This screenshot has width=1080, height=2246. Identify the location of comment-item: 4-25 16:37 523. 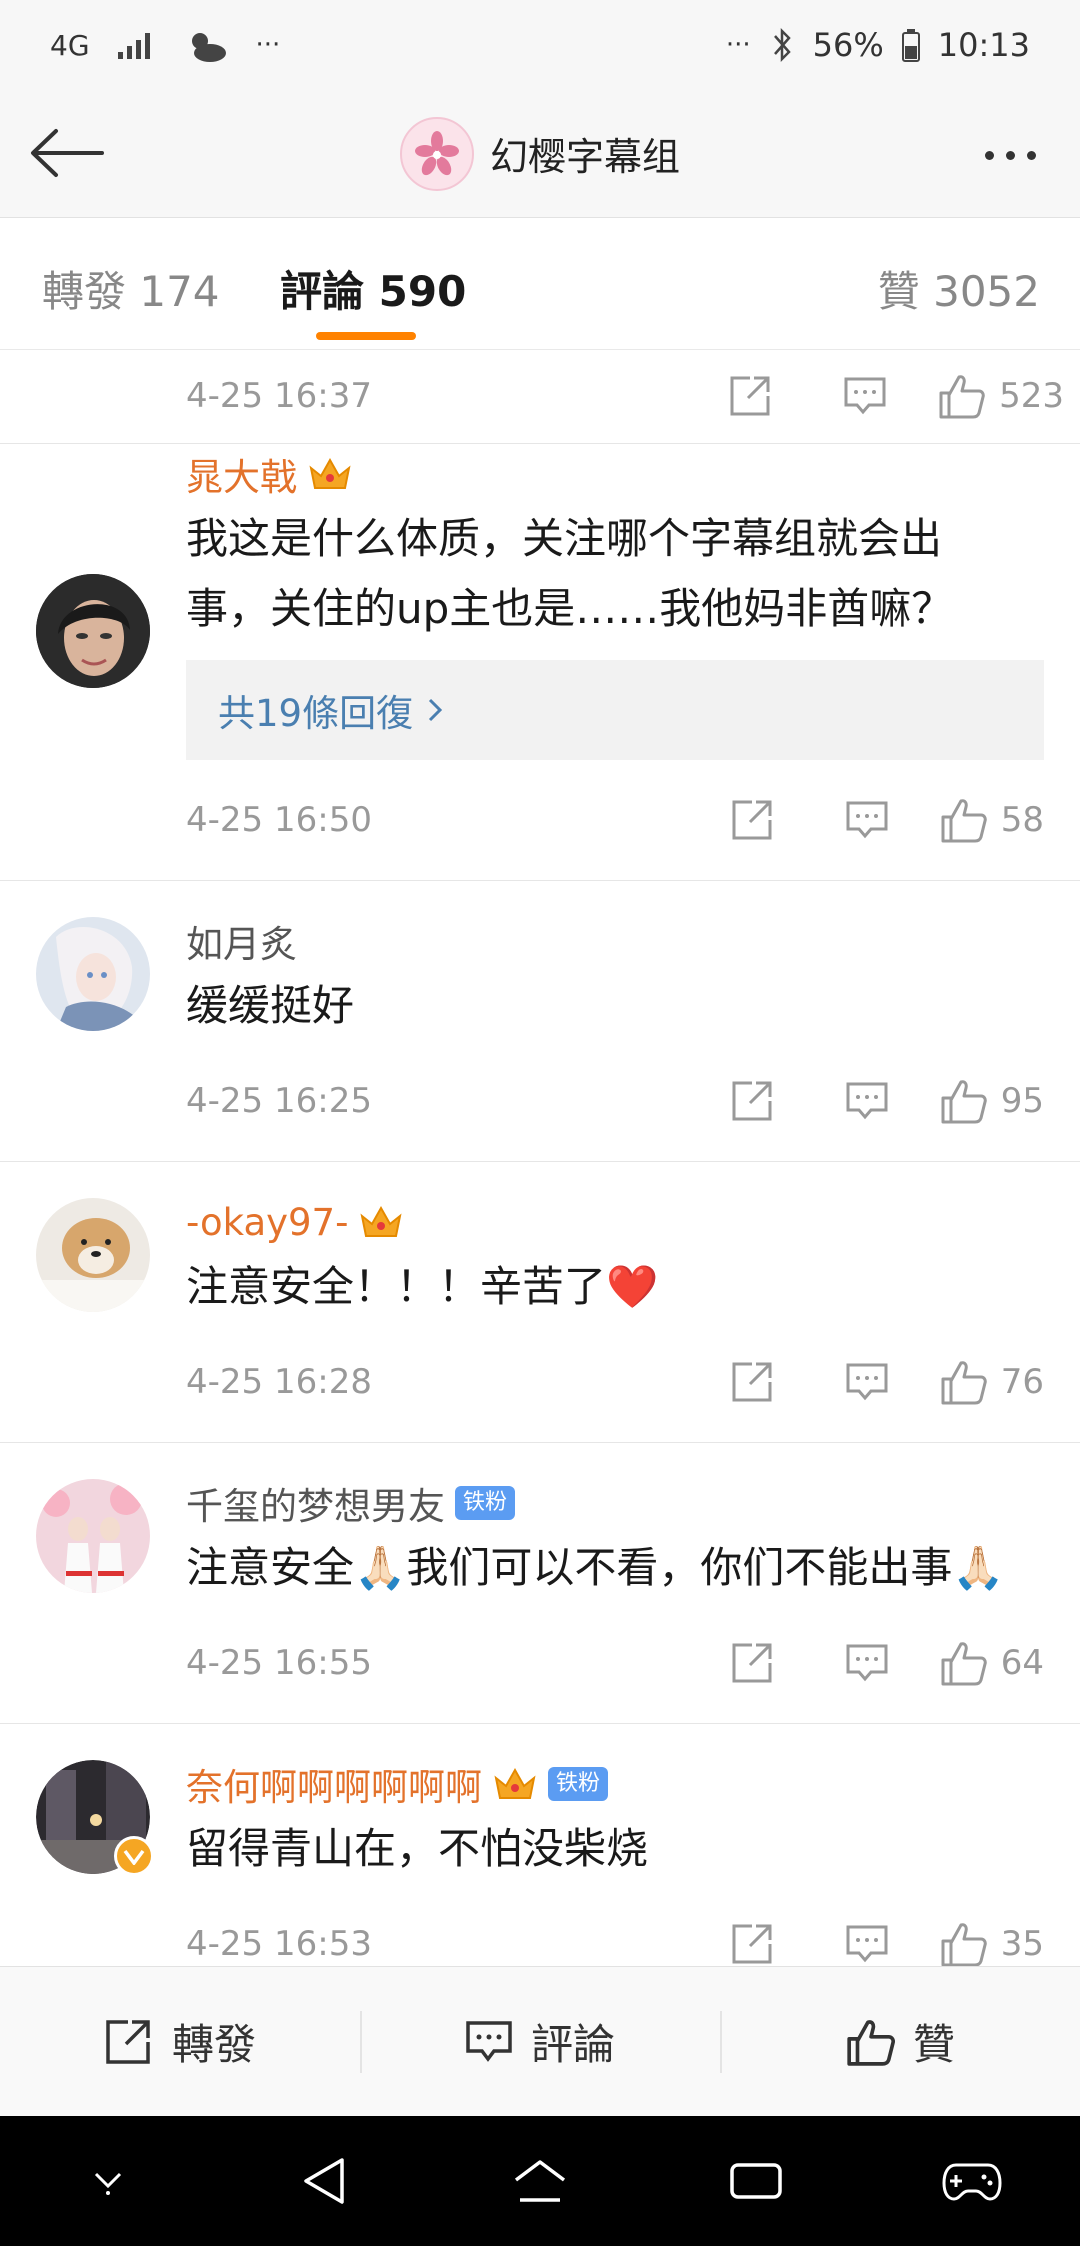
(540, 397).